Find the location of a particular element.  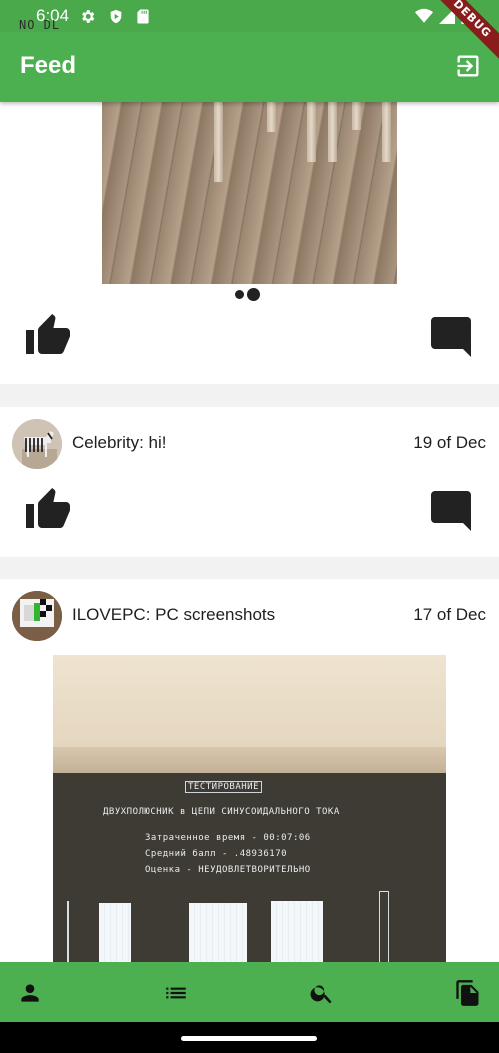

post-date: 19 of Dec is located at coordinates (449, 442).